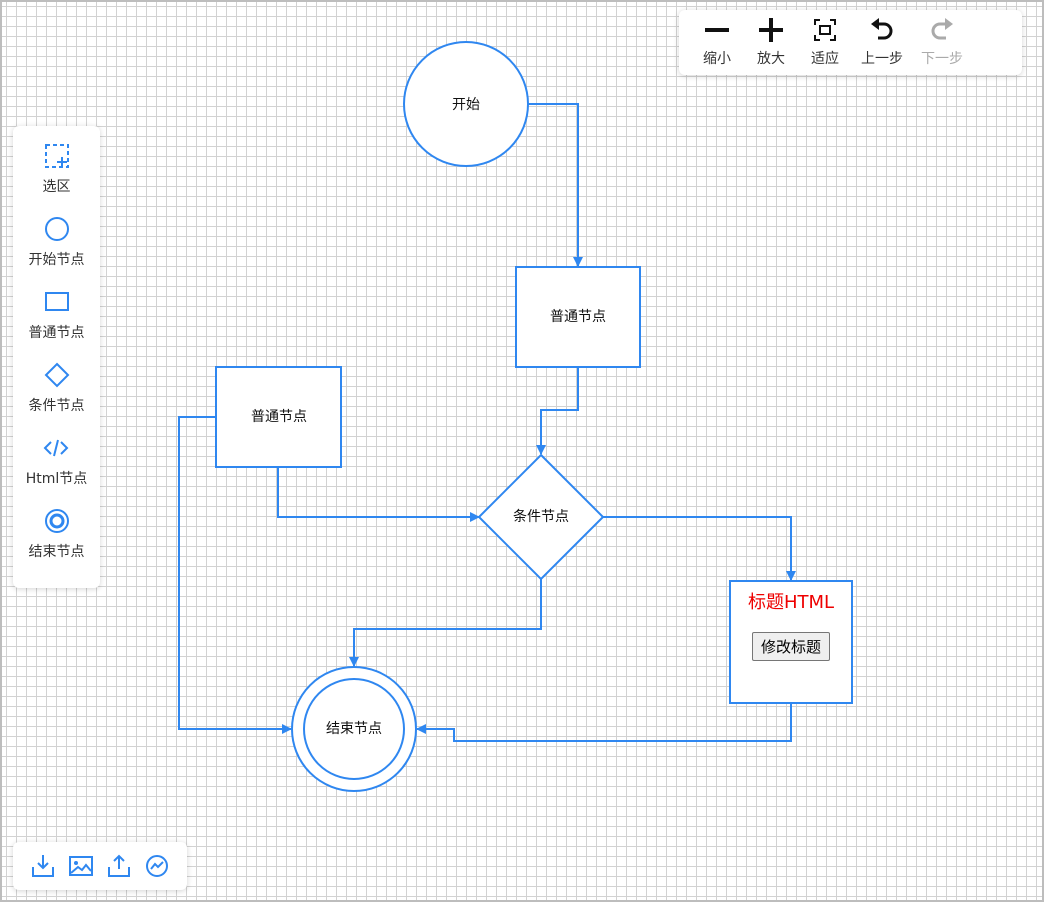  I want to click on top-toolbar: 缩小 放大 适应 上一步 下一步, so click(850, 42).